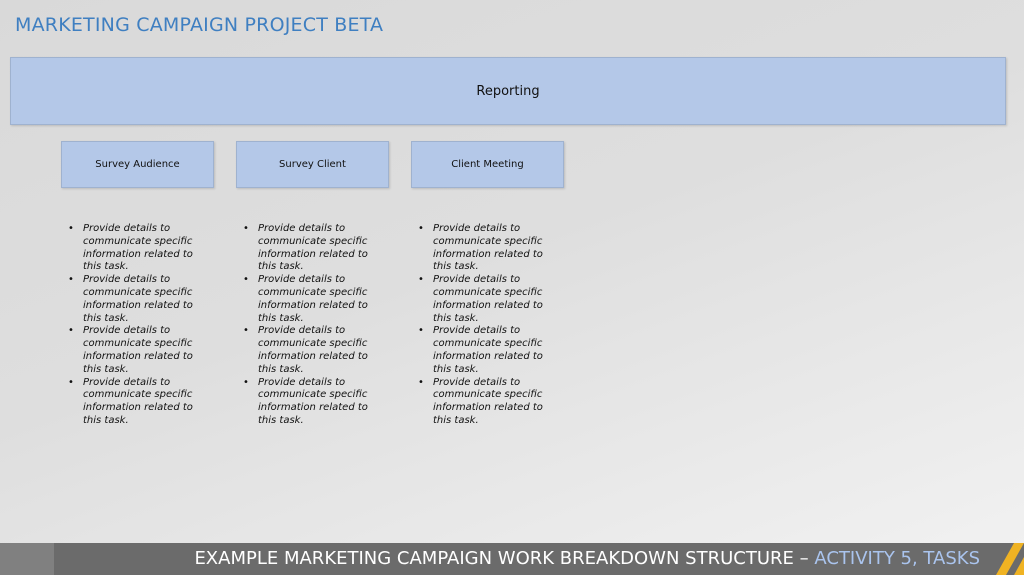 The width and height of the screenshot is (1024, 575). Describe the element at coordinates (27, 559) in the screenshot. I see `footer-left-block` at that location.